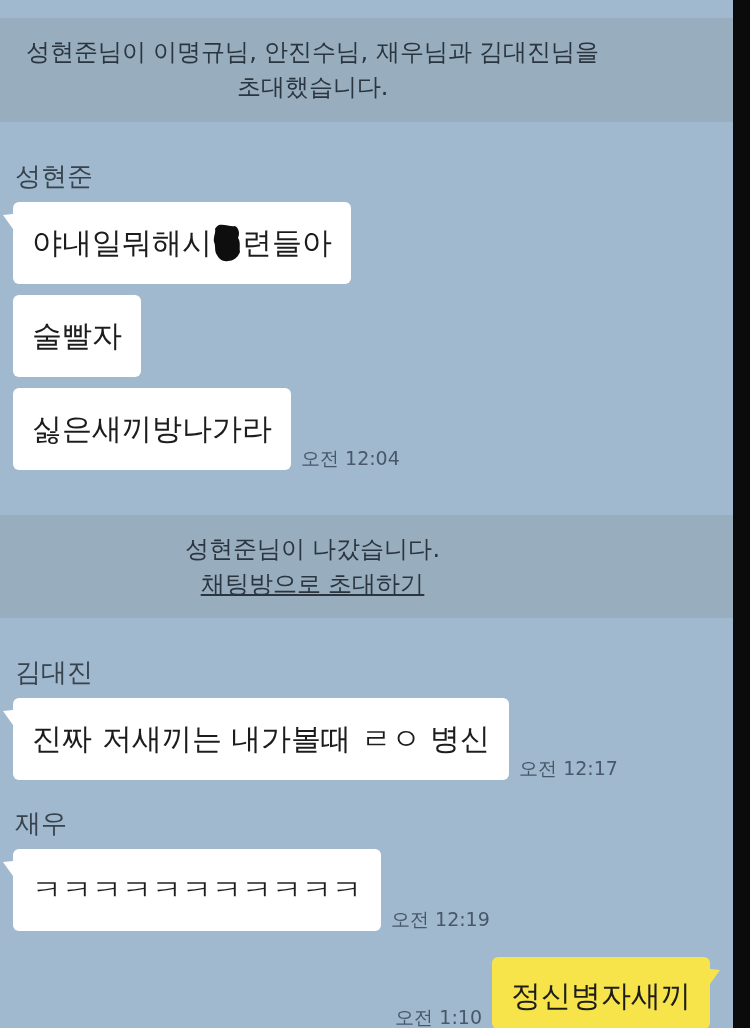 This screenshot has height=1028, width=750. Describe the element at coordinates (312, 70) in the screenshot. I see `system-notice: 성현준님이 이명규님, 안진수님, 재우님과 김대진님을 초대했습니다.` at that location.